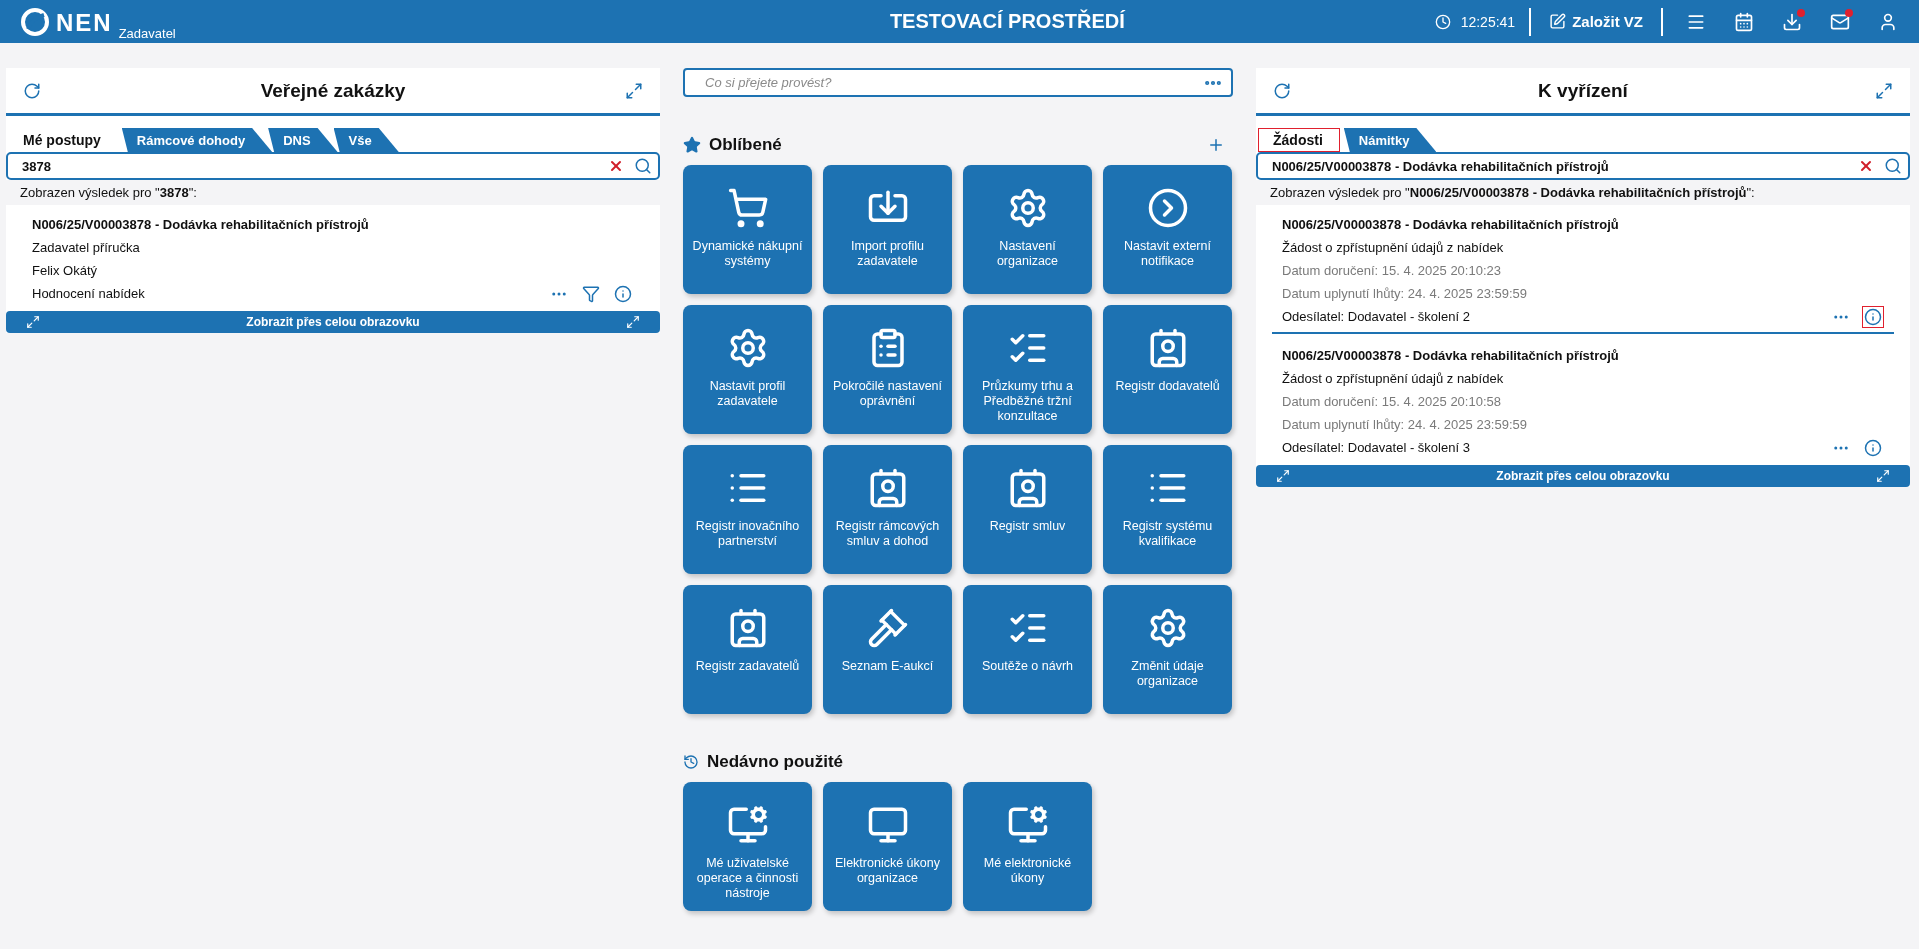 This screenshot has width=1919, height=949. What do you see at coordinates (1167, 229) in the screenshot?
I see `shortcut-tile: Nastavit externí notifikace` at bounding box center [1167, 229].